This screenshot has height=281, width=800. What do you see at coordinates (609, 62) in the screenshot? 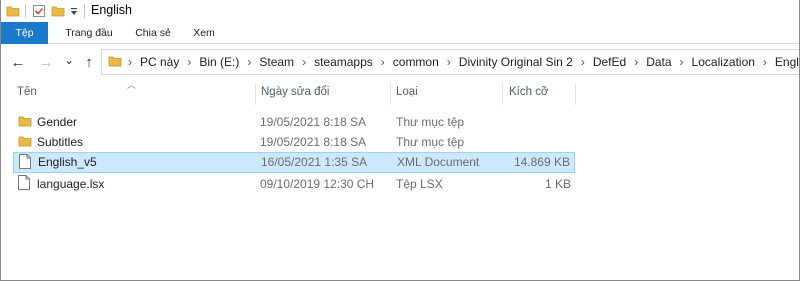
I see `breadcrumb-defed: DefEd` at bounding box center [609, 62].